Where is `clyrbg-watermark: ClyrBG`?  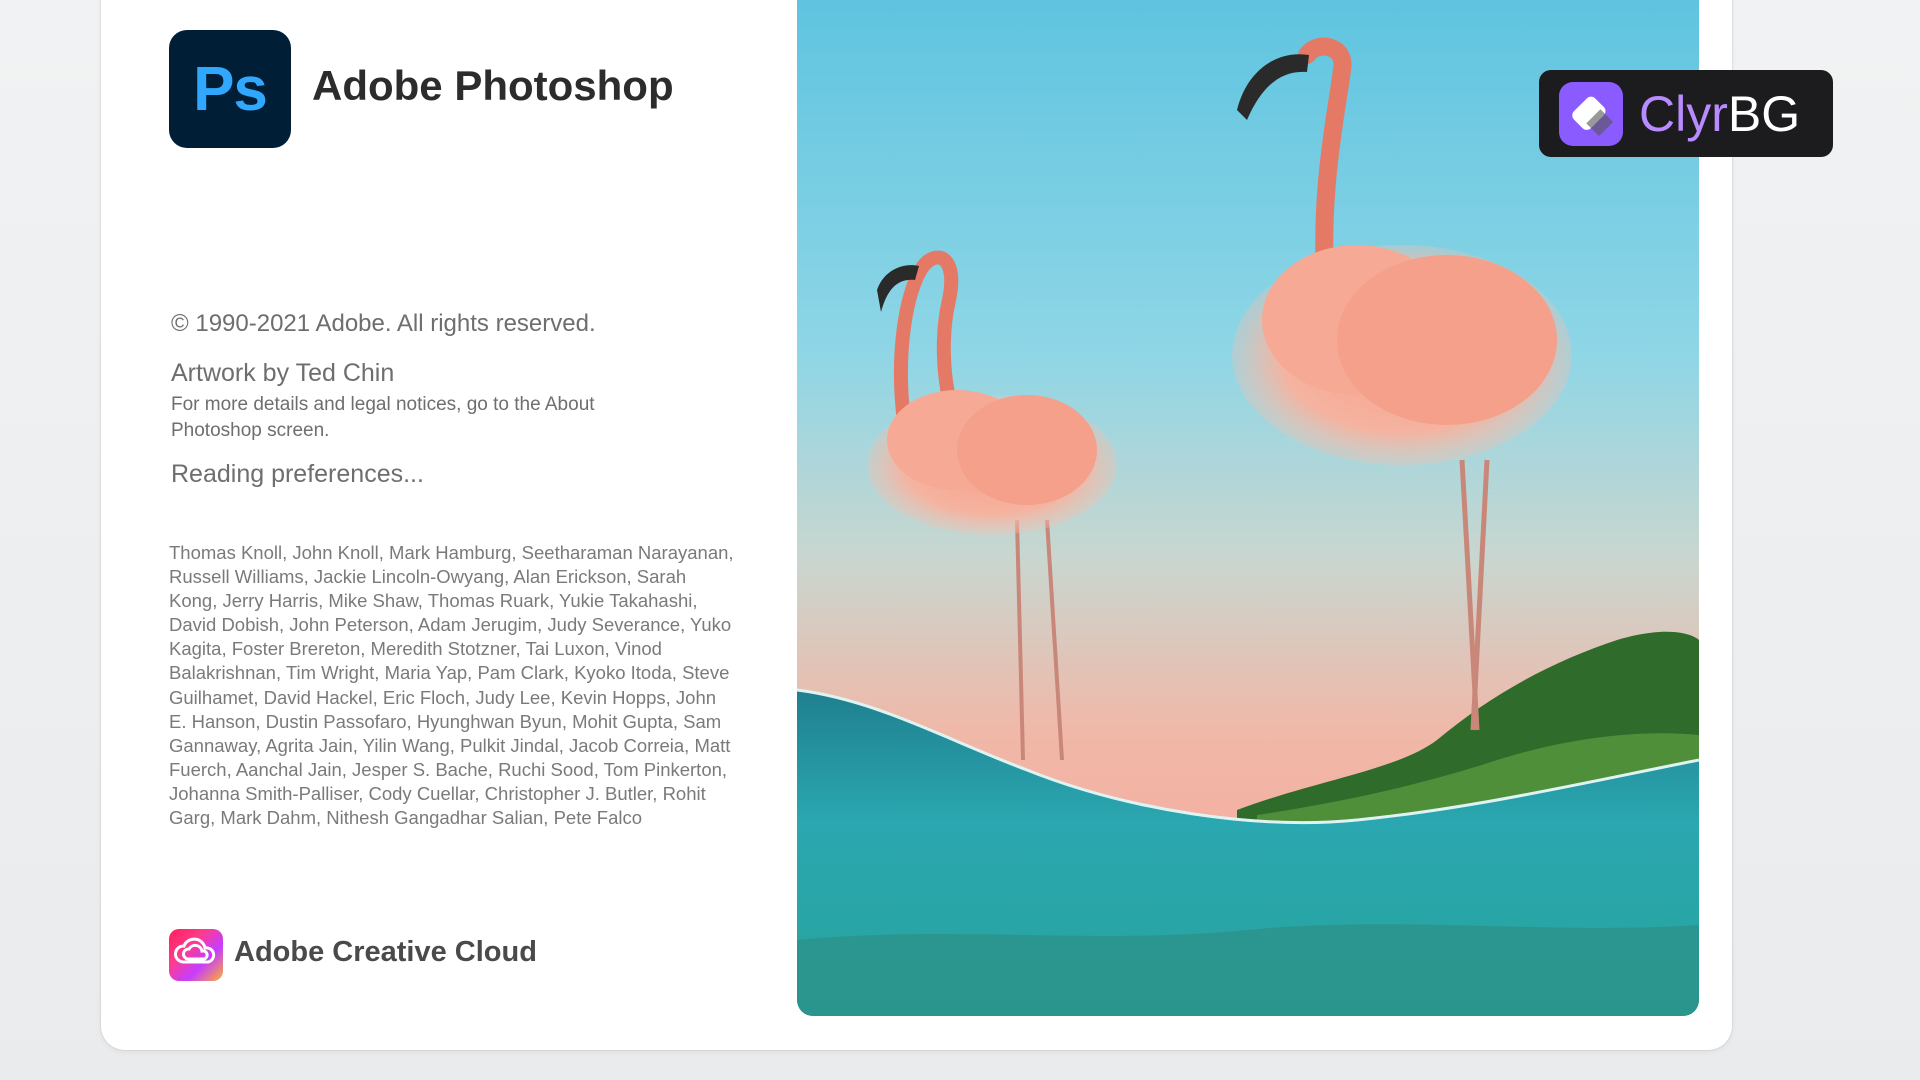 clyrbg-watermark: ClyrBG is located at coordinates (1686, 113).